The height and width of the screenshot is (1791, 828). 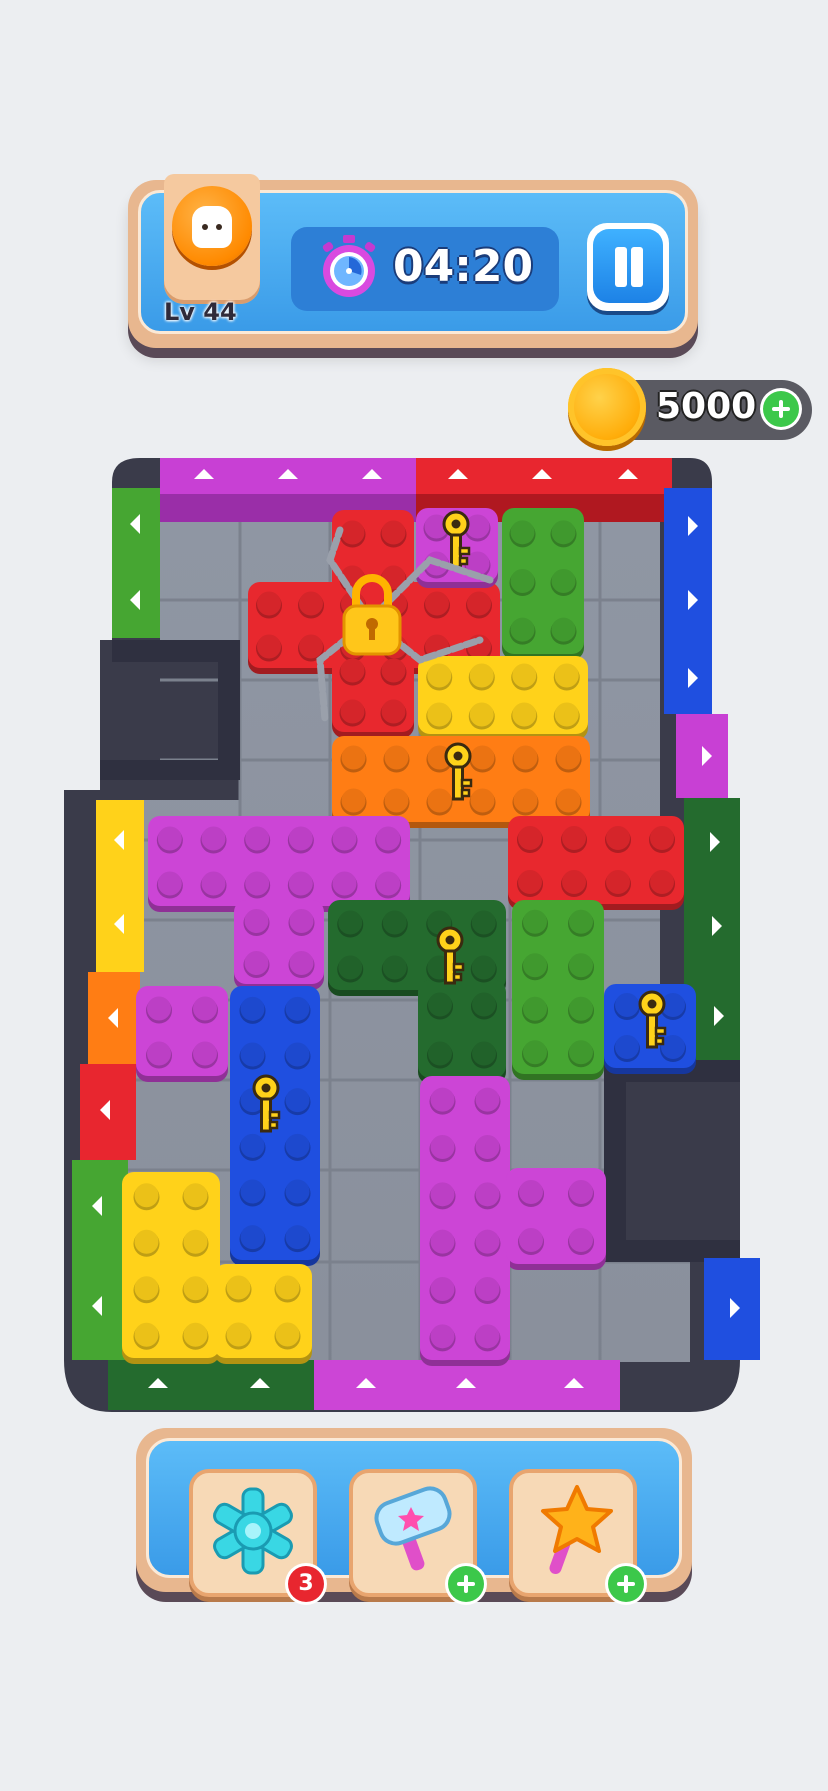 What do you see at coordinates (577, 1530) in the screenshot?
I see `star-wand-icon` at bounding box center [577, 1530].